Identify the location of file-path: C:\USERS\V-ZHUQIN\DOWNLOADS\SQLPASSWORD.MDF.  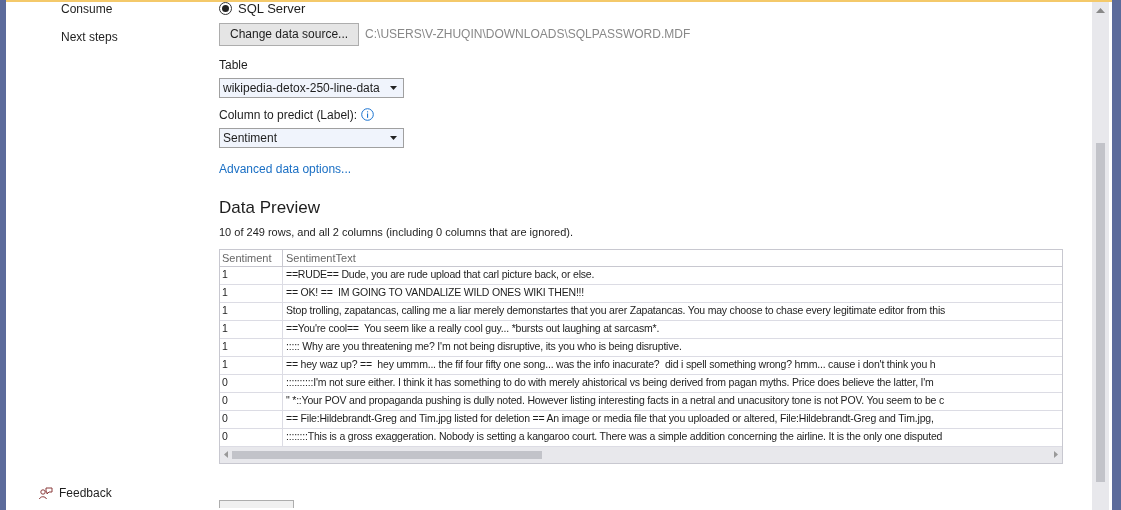
(528, 34).